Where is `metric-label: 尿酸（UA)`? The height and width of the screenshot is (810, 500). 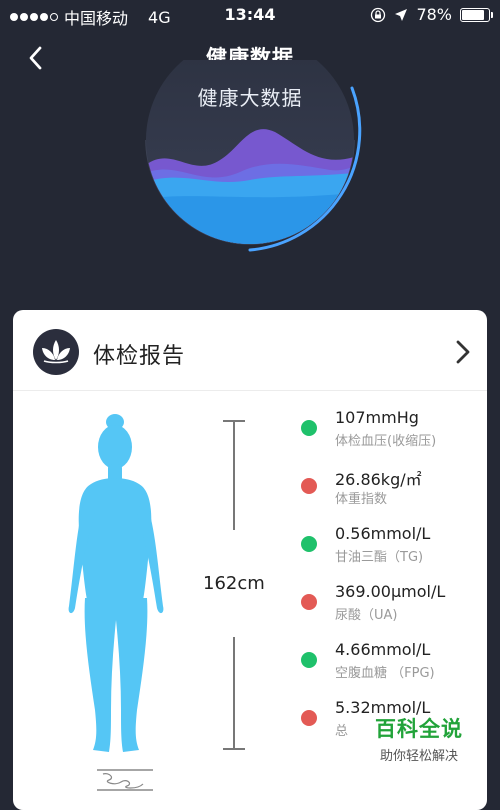
metric-label: 尿酸（UA) is located at coordinates (366, 615).